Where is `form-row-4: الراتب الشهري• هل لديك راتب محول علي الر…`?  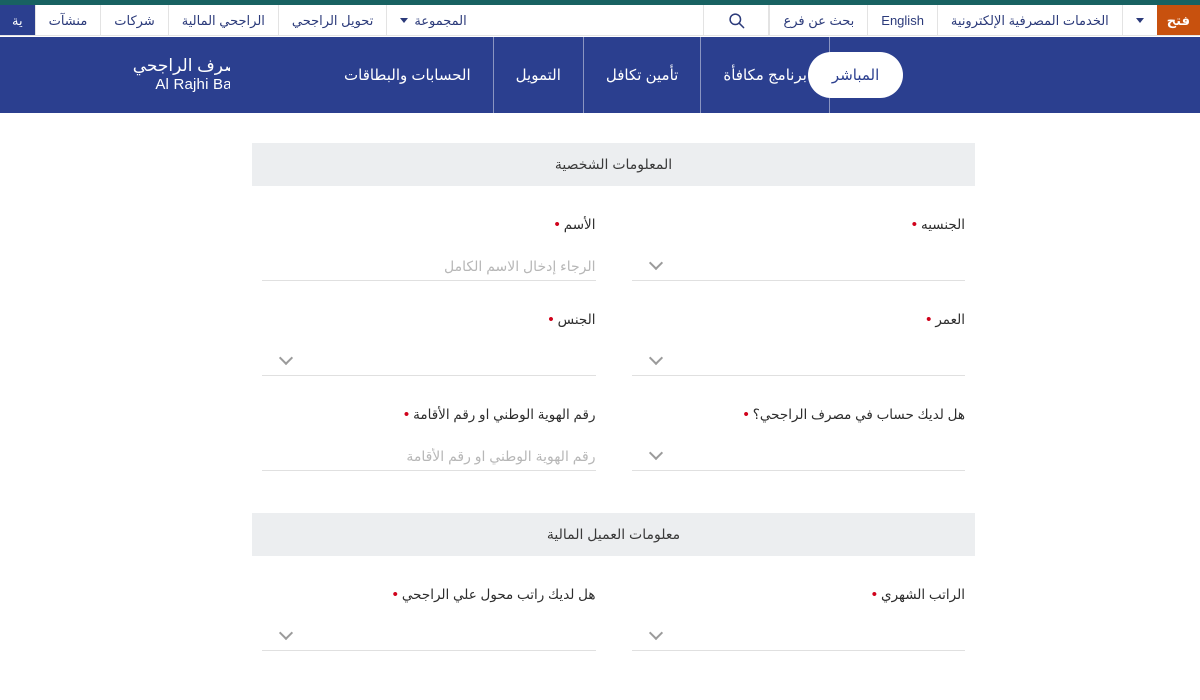
form-row-4: الراتب الشهري• هل لديك راتب محول علي الر… is located at coordinates (613, 603).